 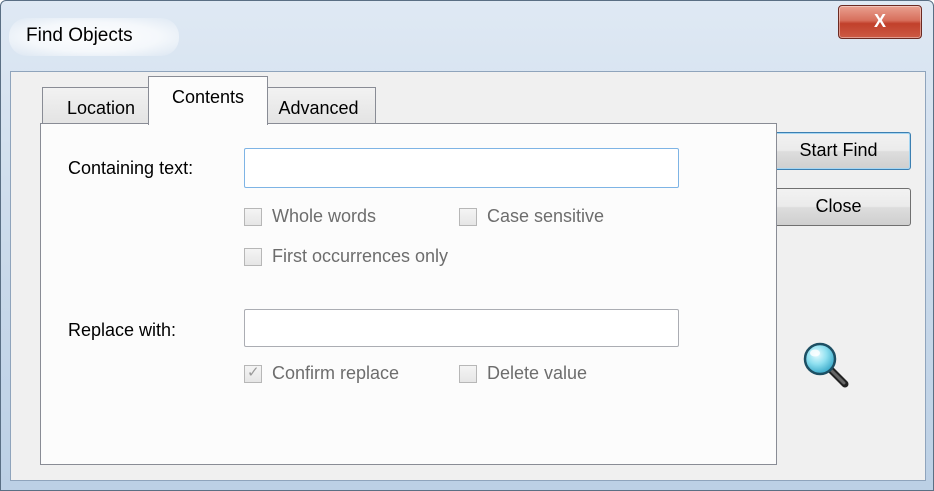 I want to click on replace-with-field, so click(x=461, y=328).